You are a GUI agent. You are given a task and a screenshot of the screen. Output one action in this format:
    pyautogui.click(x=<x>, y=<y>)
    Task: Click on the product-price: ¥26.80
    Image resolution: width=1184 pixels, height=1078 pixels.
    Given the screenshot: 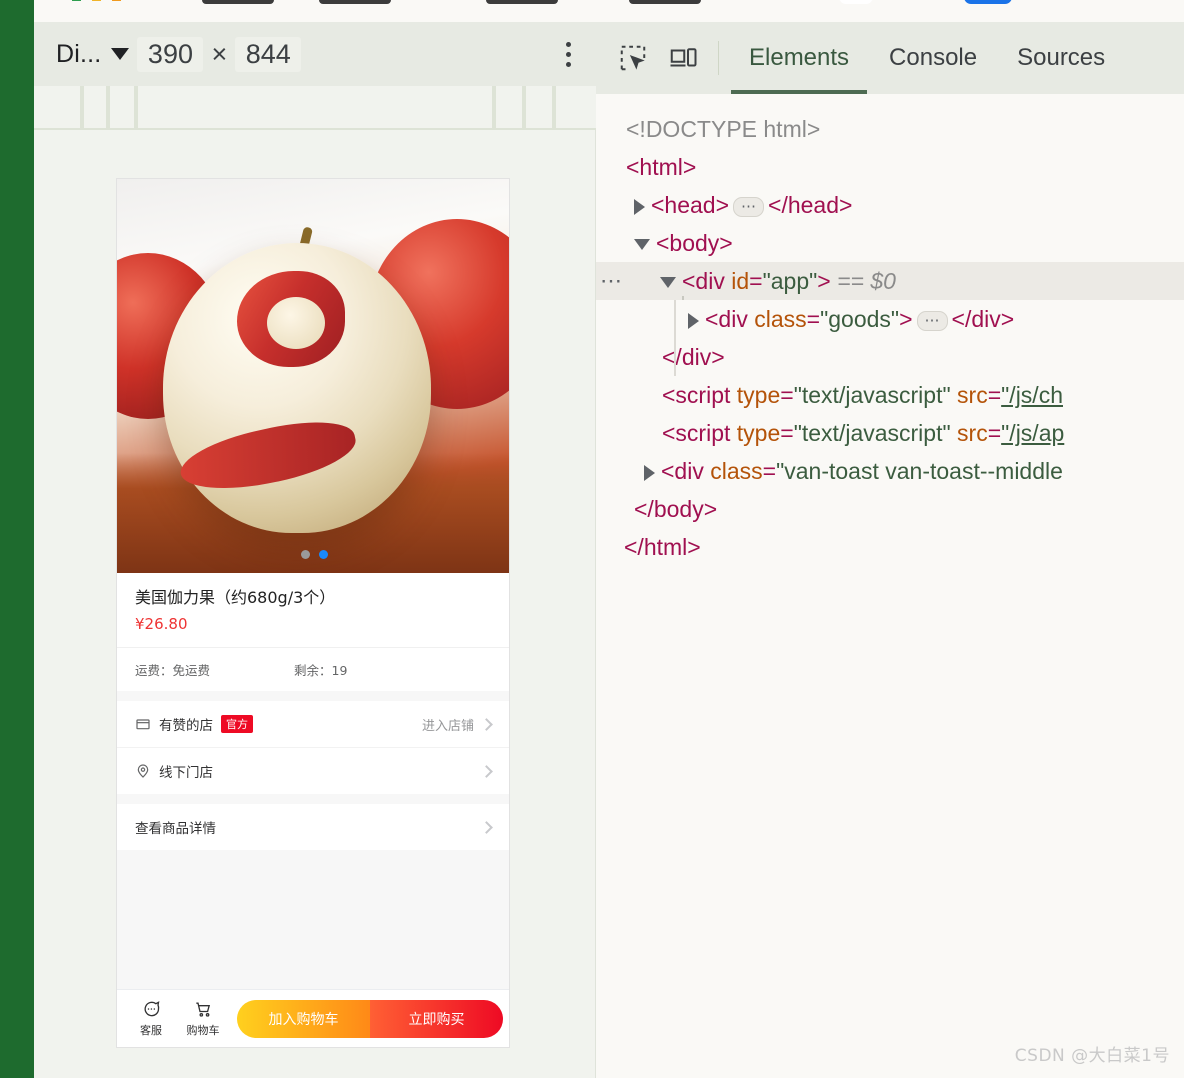 What is the action you would take?
    pyautogui.click(x=161, y=624)
    